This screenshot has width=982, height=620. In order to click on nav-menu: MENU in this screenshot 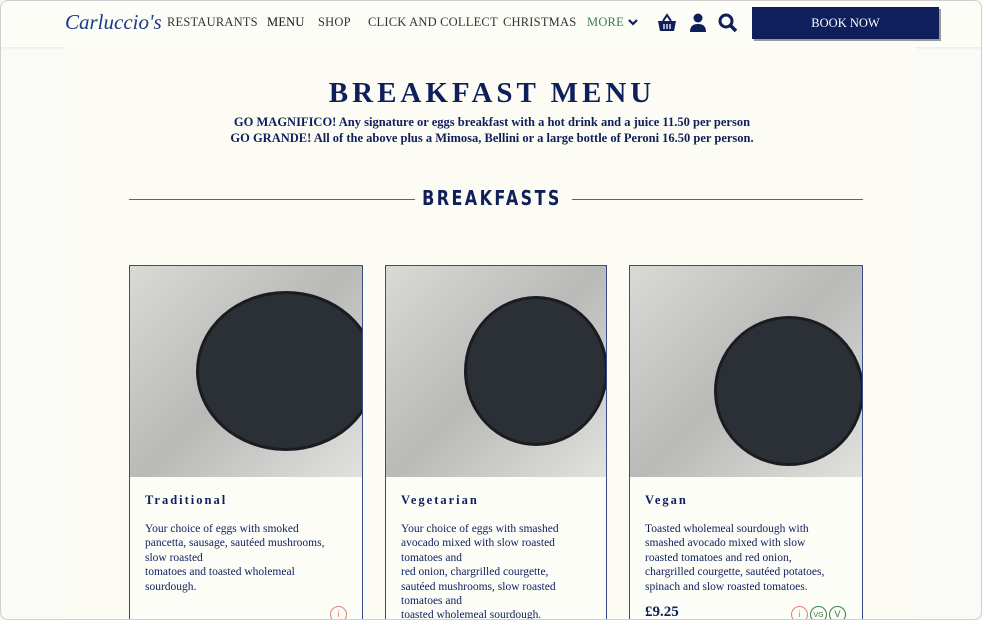, I will do `click(286, 22)`.